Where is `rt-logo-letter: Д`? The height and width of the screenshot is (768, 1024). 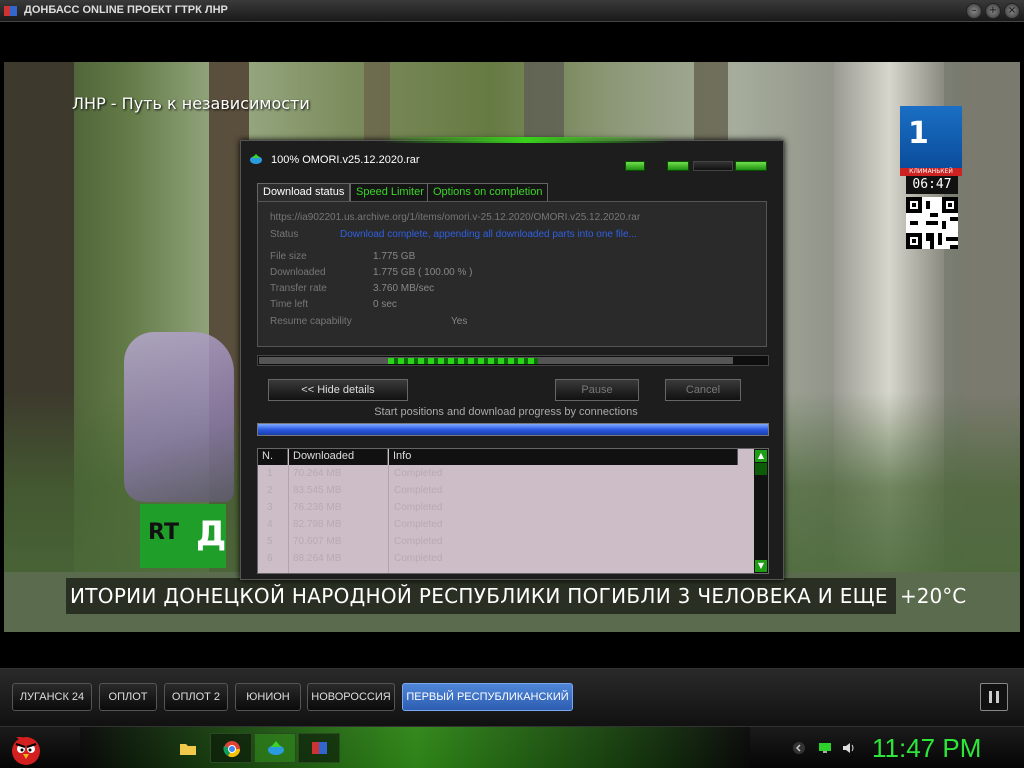
rt-logo-letter: Д is located at coordinates (211, 534).